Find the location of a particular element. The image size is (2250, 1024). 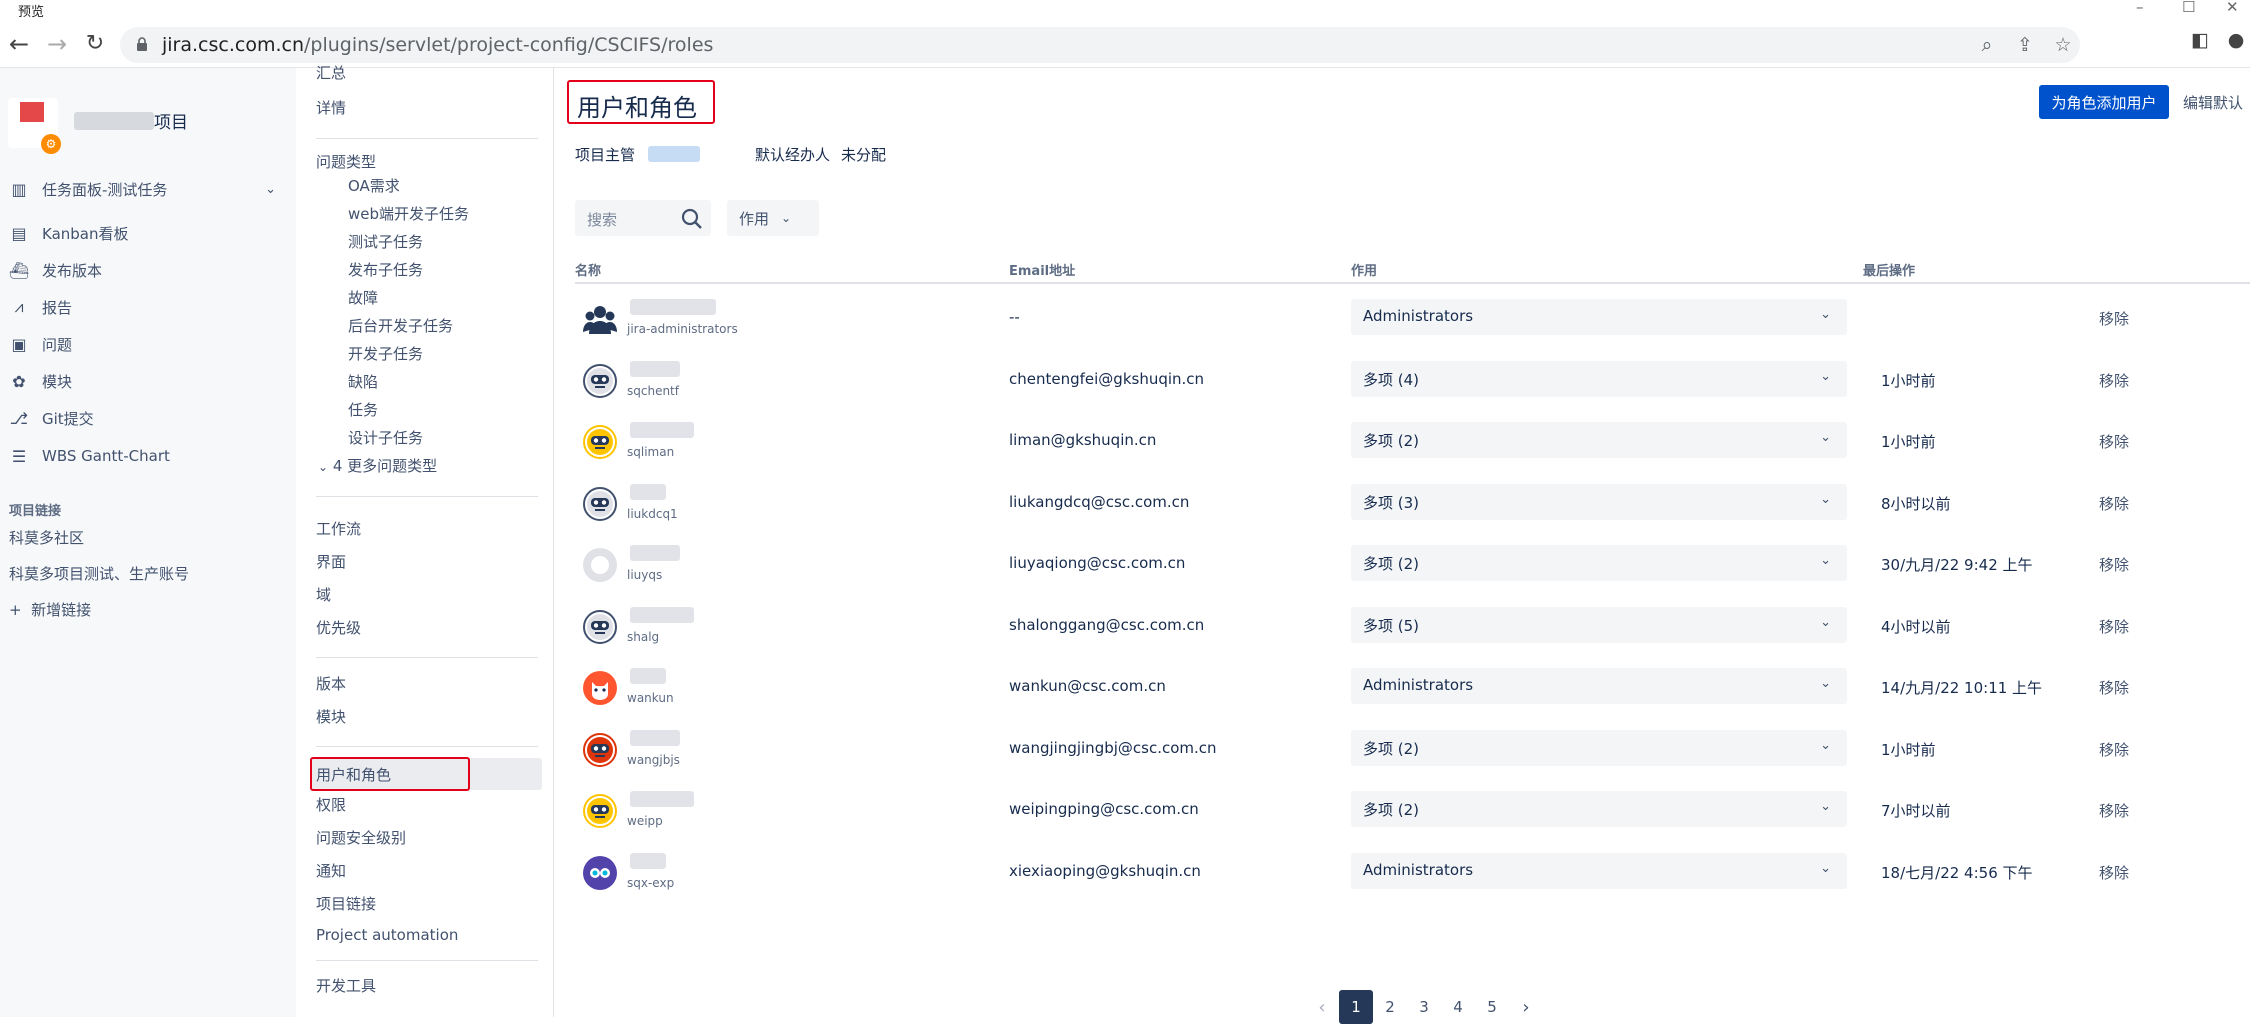

column-header-last-action: 最后操作 is located at coordinates (1889, 271).